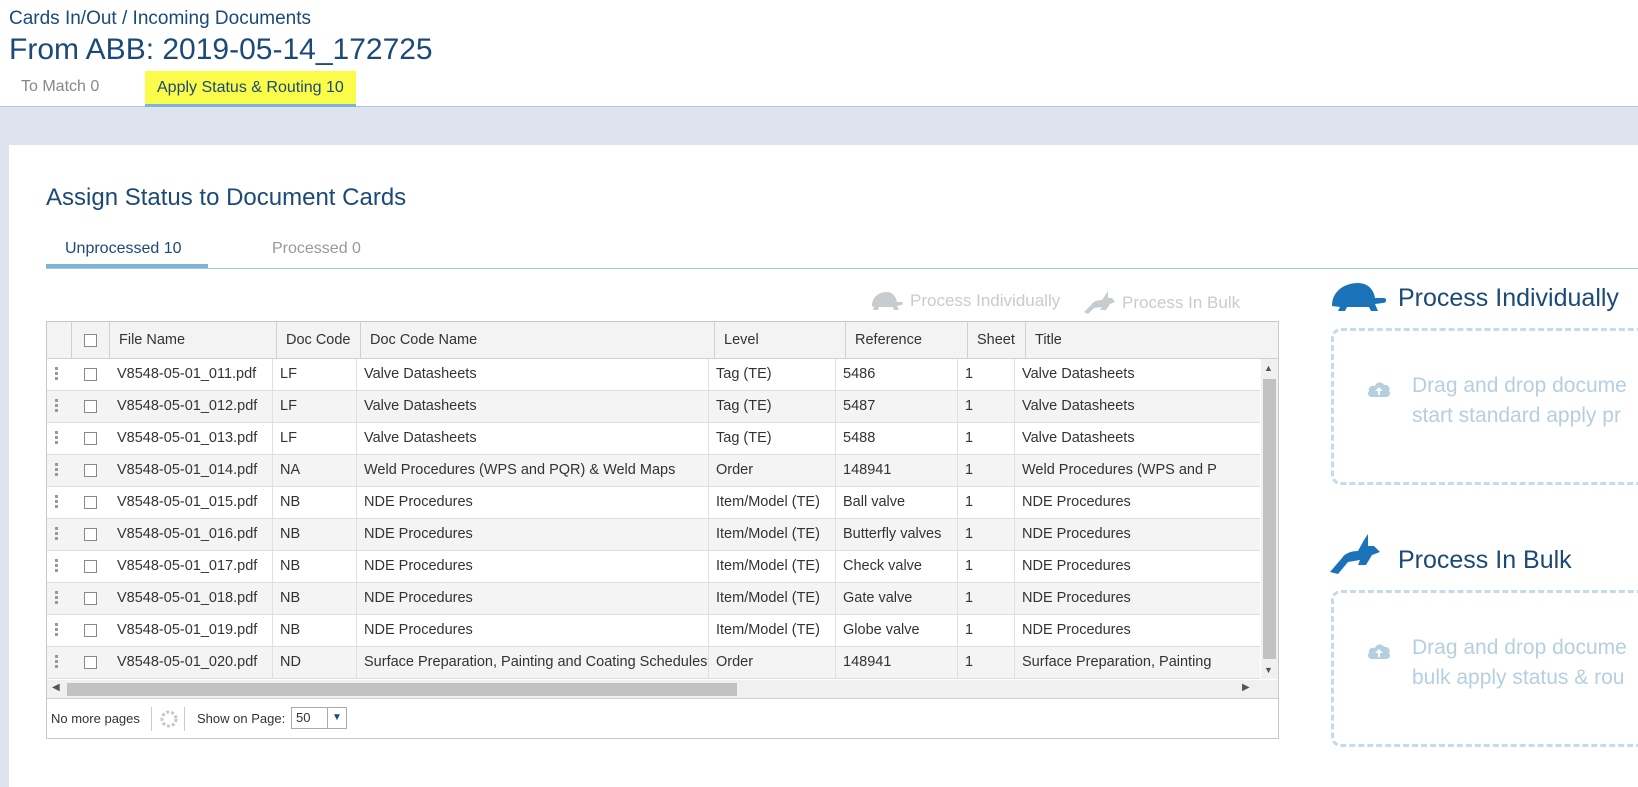 This screenshot has height=787, width=1638. Describe the element at coordinates (907, 340) in the screenshot. I see `column-header-reference: Reference` at that location.